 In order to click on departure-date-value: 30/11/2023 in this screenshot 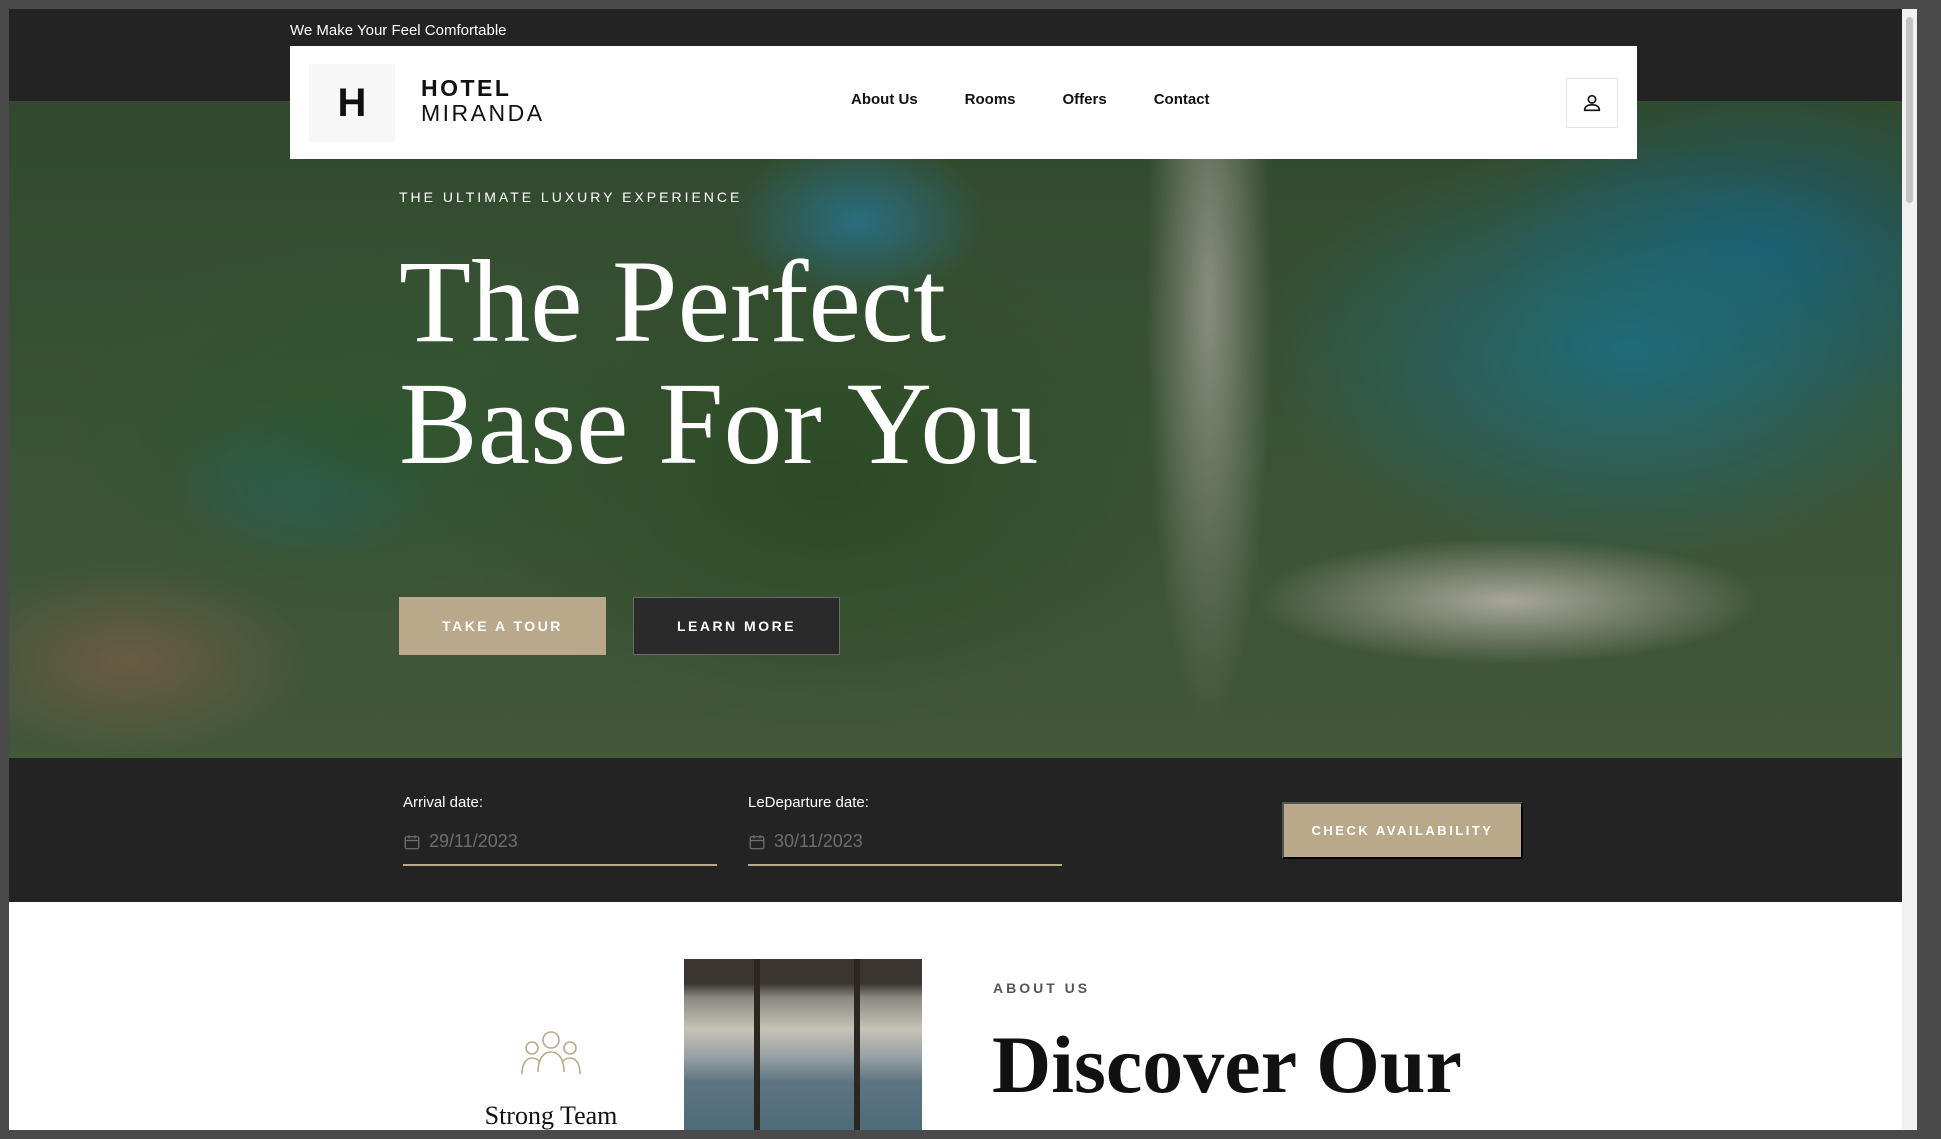, I will do `click(818, 841)`.